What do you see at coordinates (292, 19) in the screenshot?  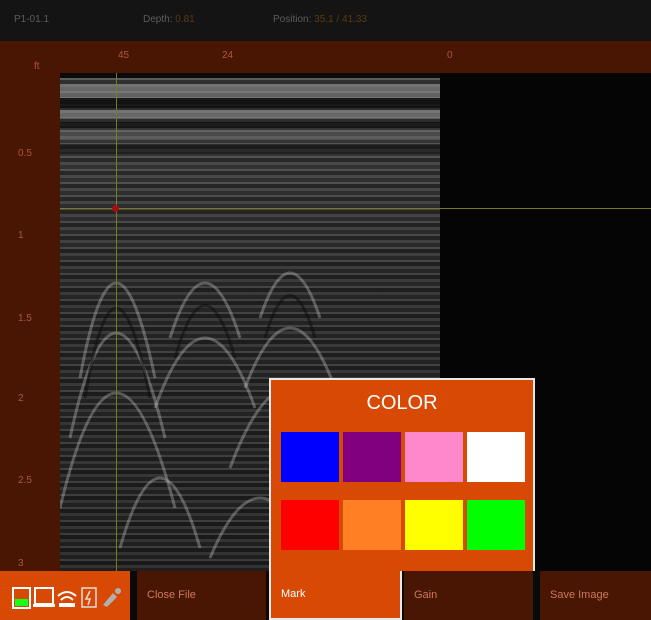 I see `position-label: Position:` at bounding box center [292, 19].